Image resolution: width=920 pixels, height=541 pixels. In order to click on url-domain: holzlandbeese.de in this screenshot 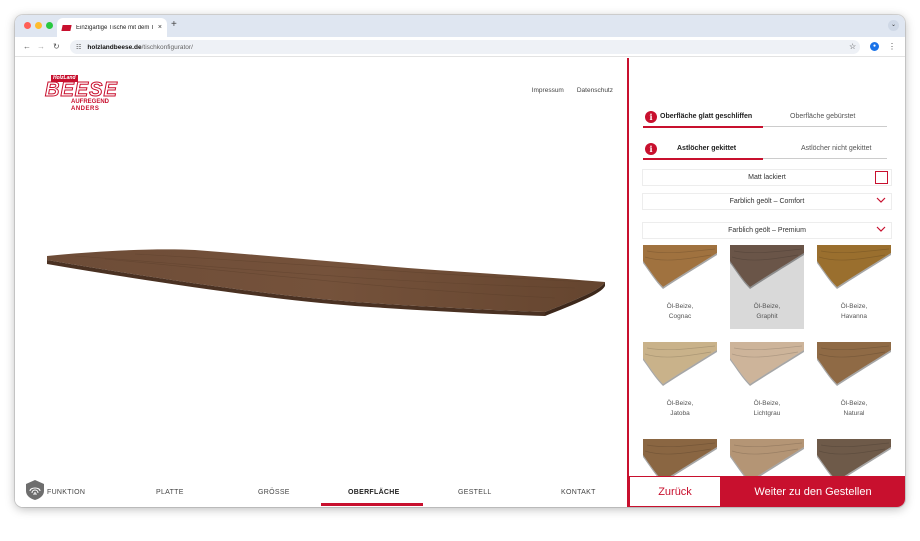, I will do `click(114, 47)`.